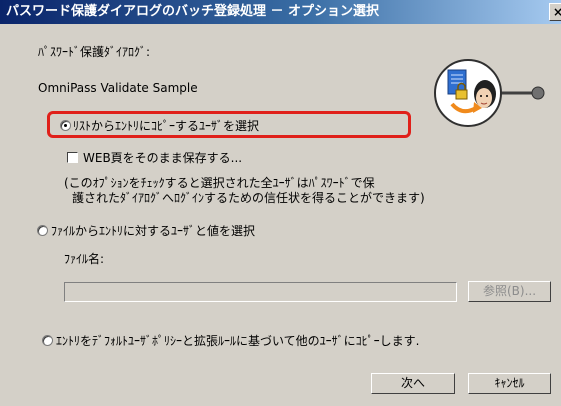 Image resolution: width=561 pixels, height=406 pixels. Describe the element at coordinates (485, 94) in the screenshot. I see `user-face-icon` at that location.